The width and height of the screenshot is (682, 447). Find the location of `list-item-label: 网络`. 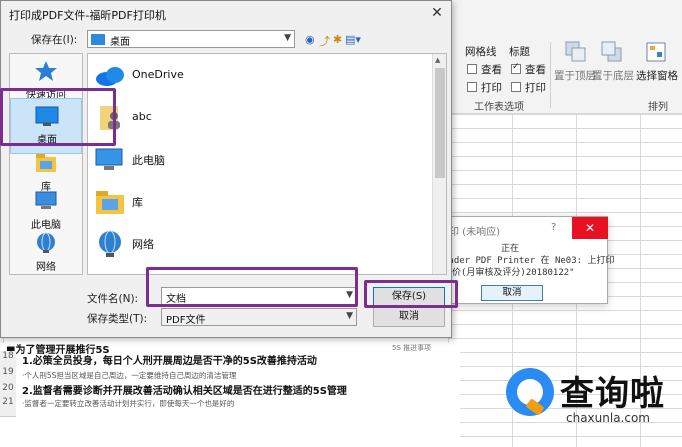

list-item-label: 网络 is located at coordinates (143, 244).